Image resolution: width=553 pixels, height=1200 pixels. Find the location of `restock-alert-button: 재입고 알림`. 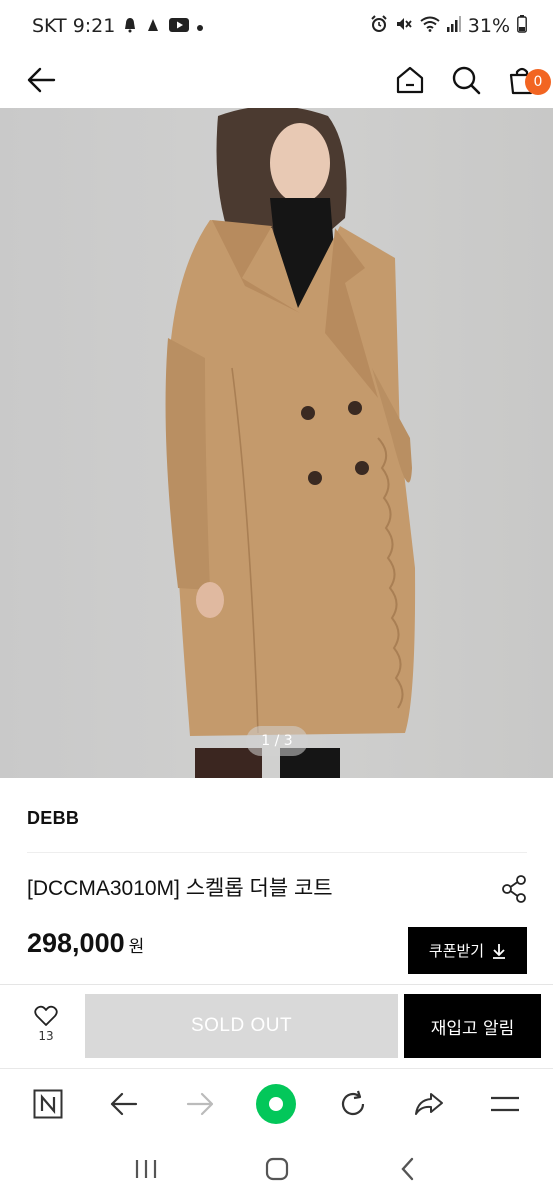

restock-alert-button: 재입고 알림 is located at coordinates (472, 1026).